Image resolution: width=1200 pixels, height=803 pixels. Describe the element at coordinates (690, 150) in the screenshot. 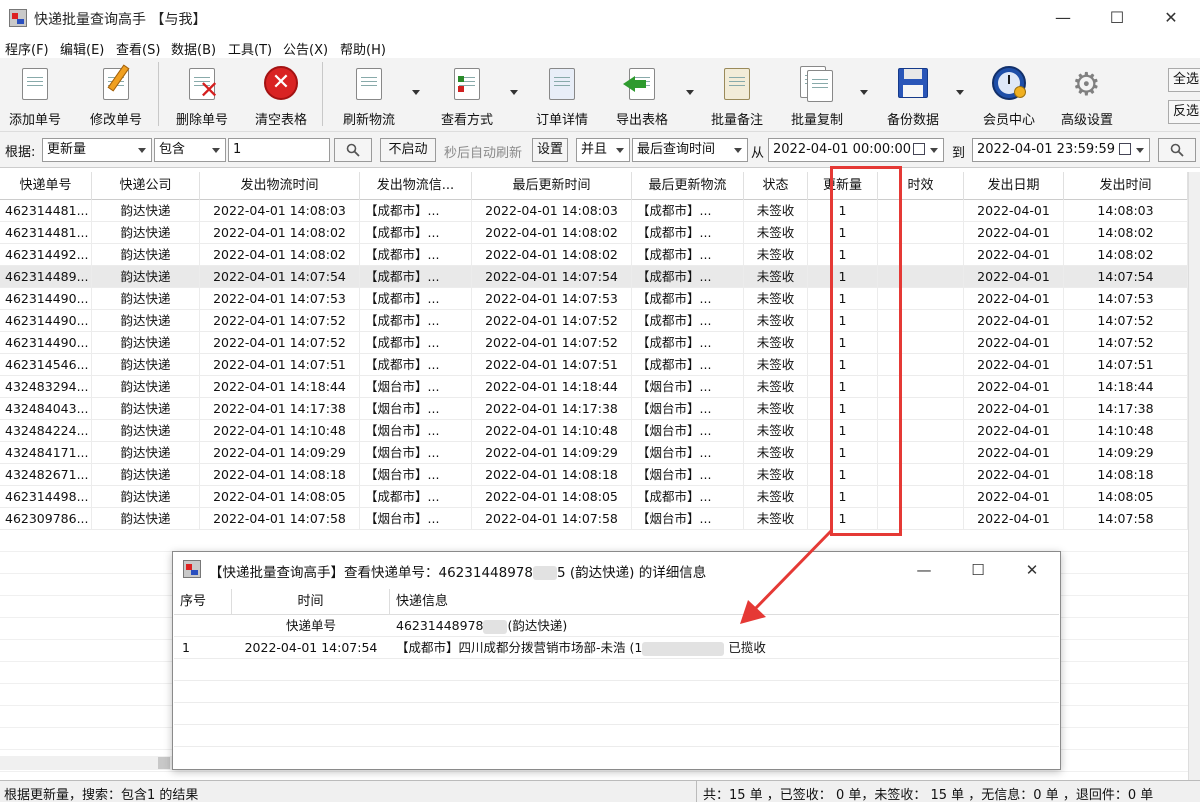

I see `time-field-select: 最后查询时间` at that location.